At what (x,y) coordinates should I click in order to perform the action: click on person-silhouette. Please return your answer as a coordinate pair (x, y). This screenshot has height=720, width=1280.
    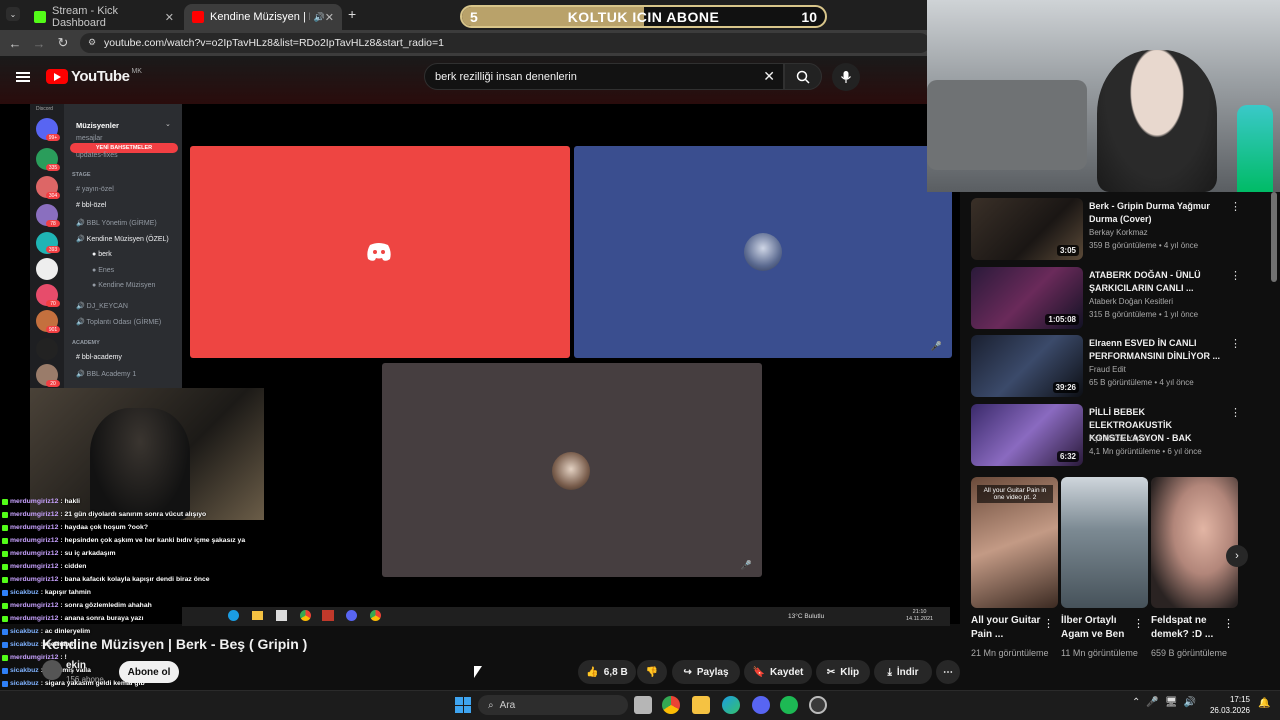
    Looking at the image, I should click on (1157, 121).